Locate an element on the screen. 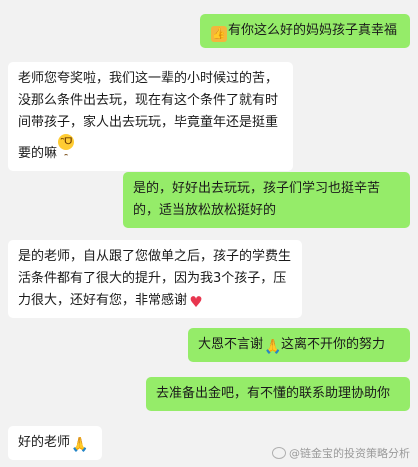  message-text: 好的老师 is located at coordinates (44, 442).